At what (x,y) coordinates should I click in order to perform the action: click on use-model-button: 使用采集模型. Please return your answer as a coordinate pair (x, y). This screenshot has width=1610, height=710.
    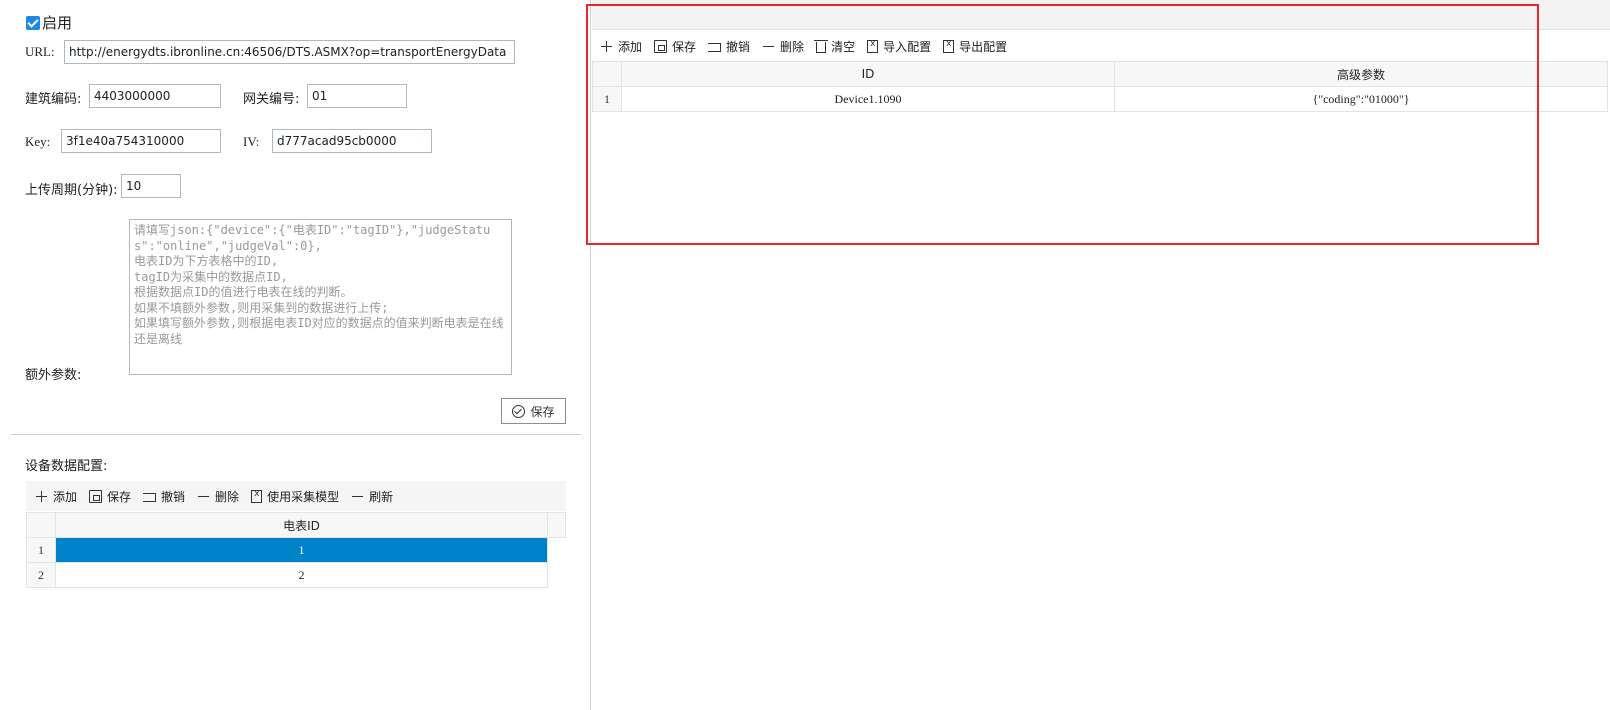
    Looking at the image, I should click on (295, 496).